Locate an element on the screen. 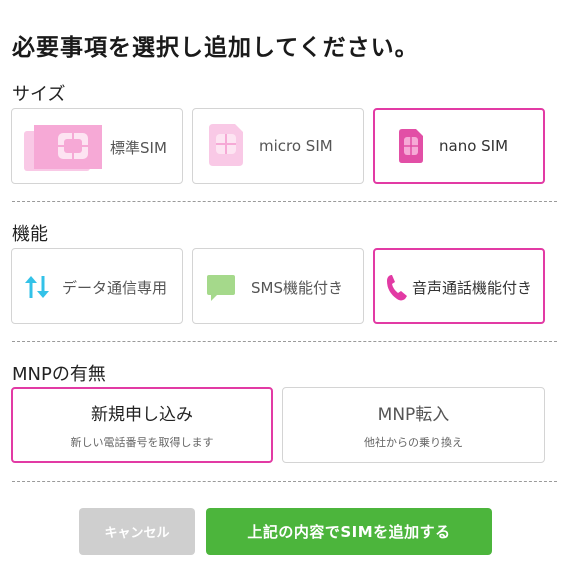  mnp-option-new-contract: 新規申し込み 新しい電話番号を取得します is located at coordinates (142, 425).